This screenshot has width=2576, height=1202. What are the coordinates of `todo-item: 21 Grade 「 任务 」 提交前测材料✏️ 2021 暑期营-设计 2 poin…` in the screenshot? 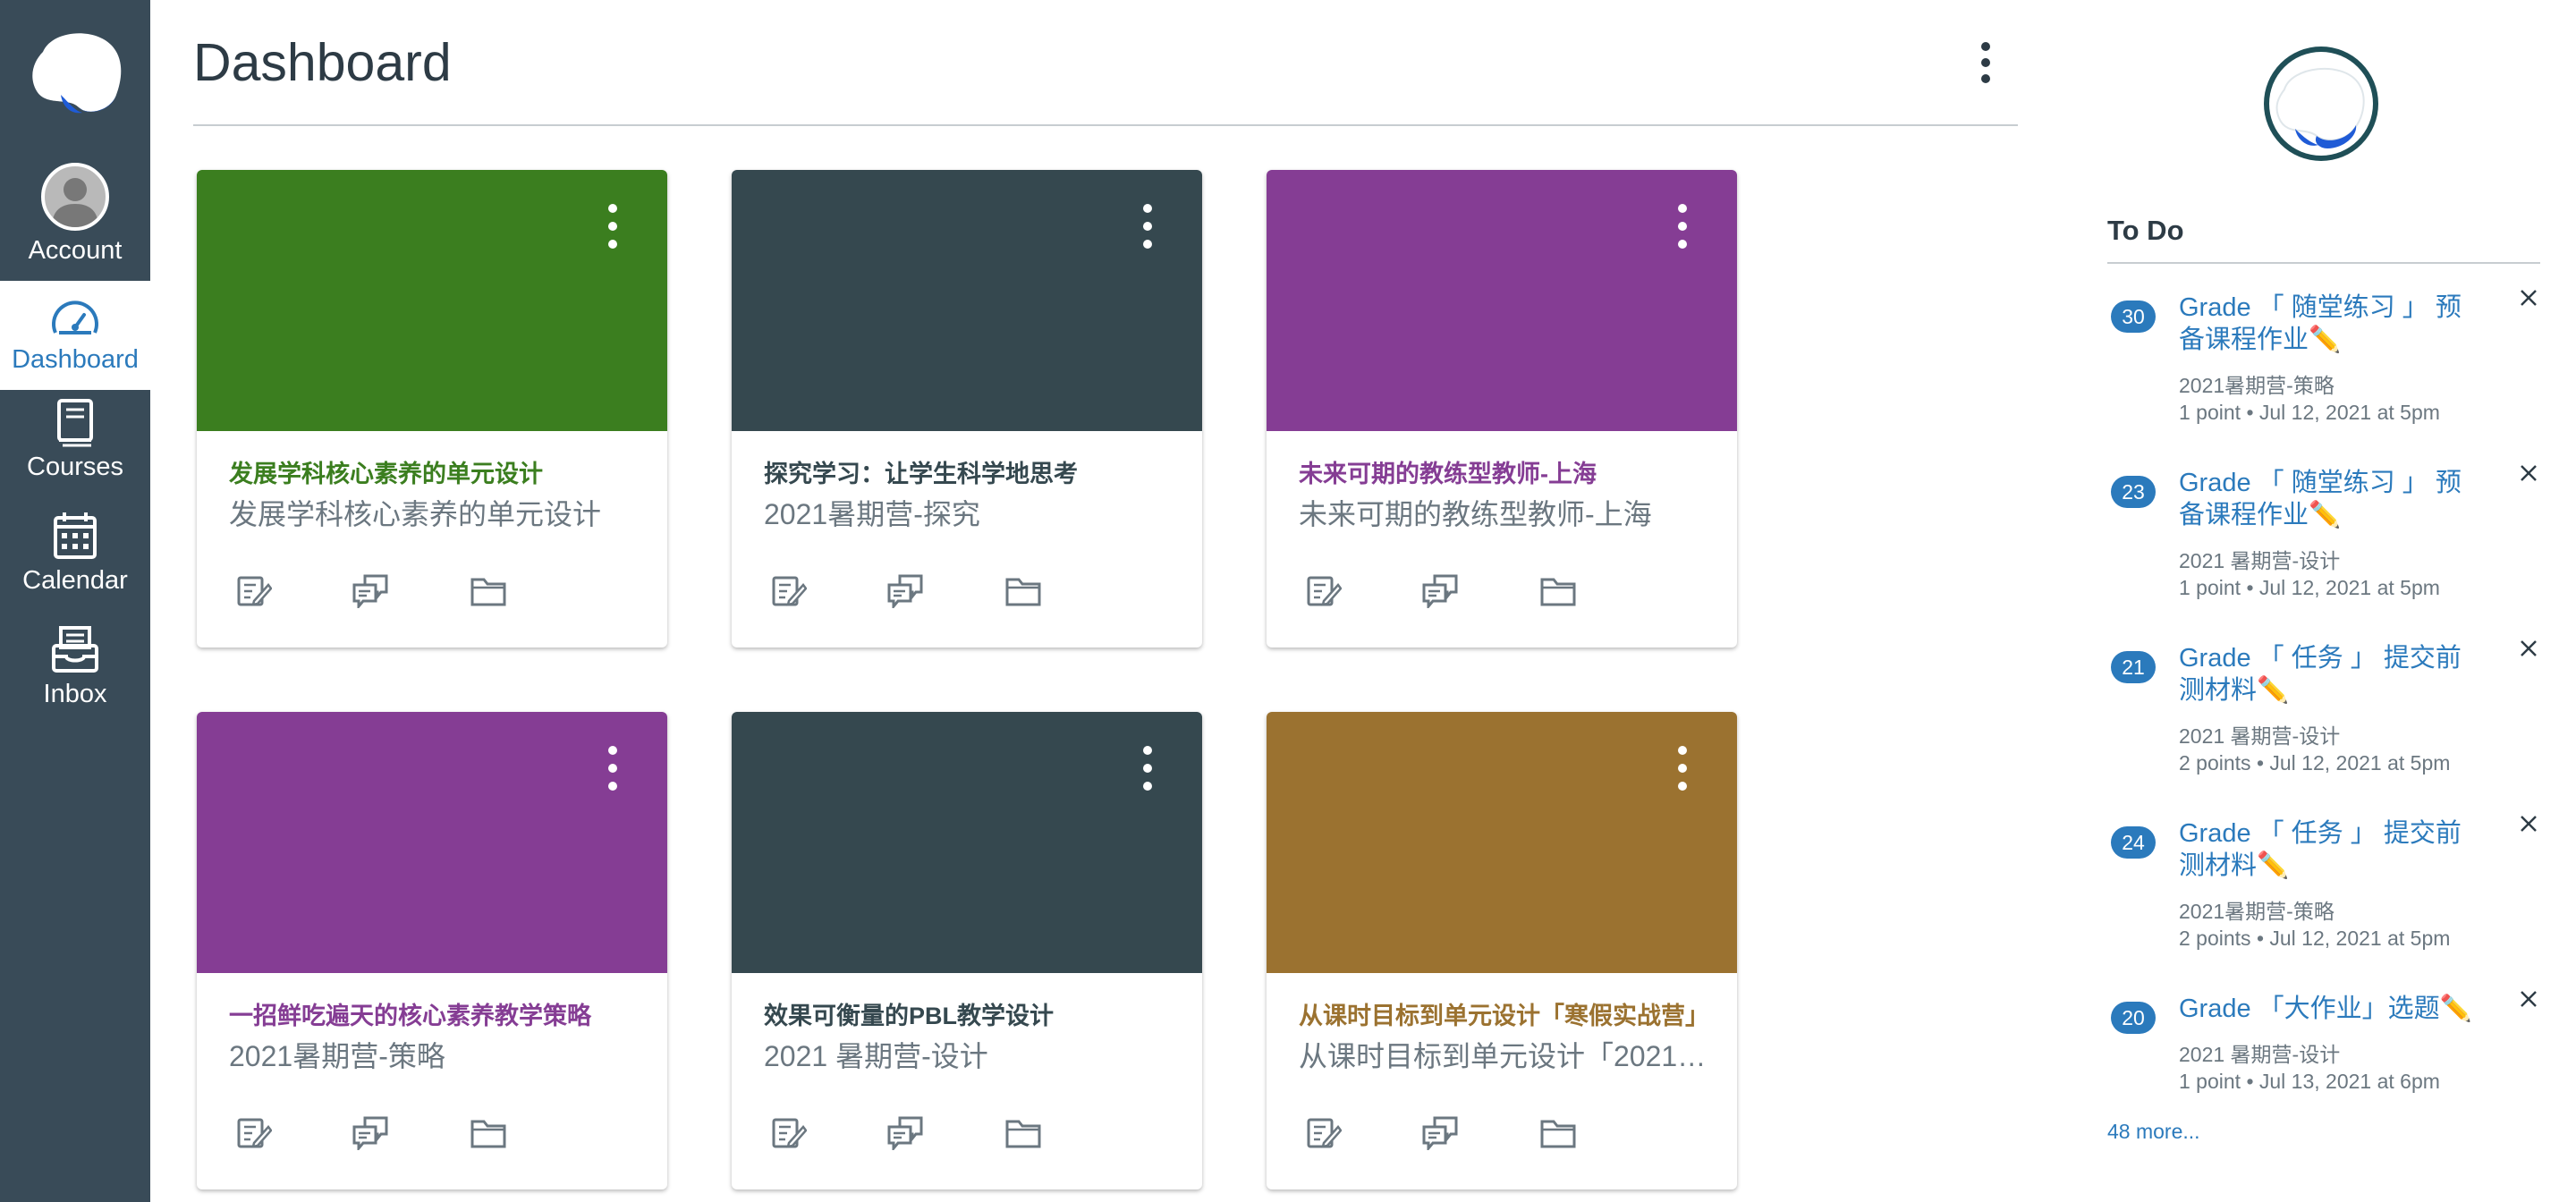 It's located at (2323, 720).